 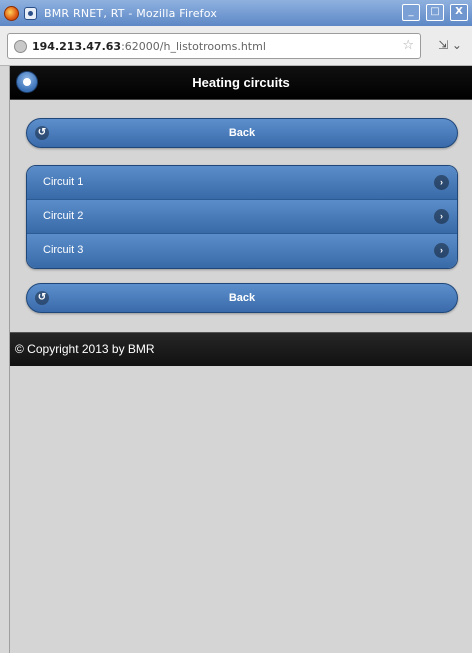 What do you see at coordinates (242, 251) in the screenshot?
I see `list-item-circuit-3: Circuit 3 ›` at bounding box center [242, 251].